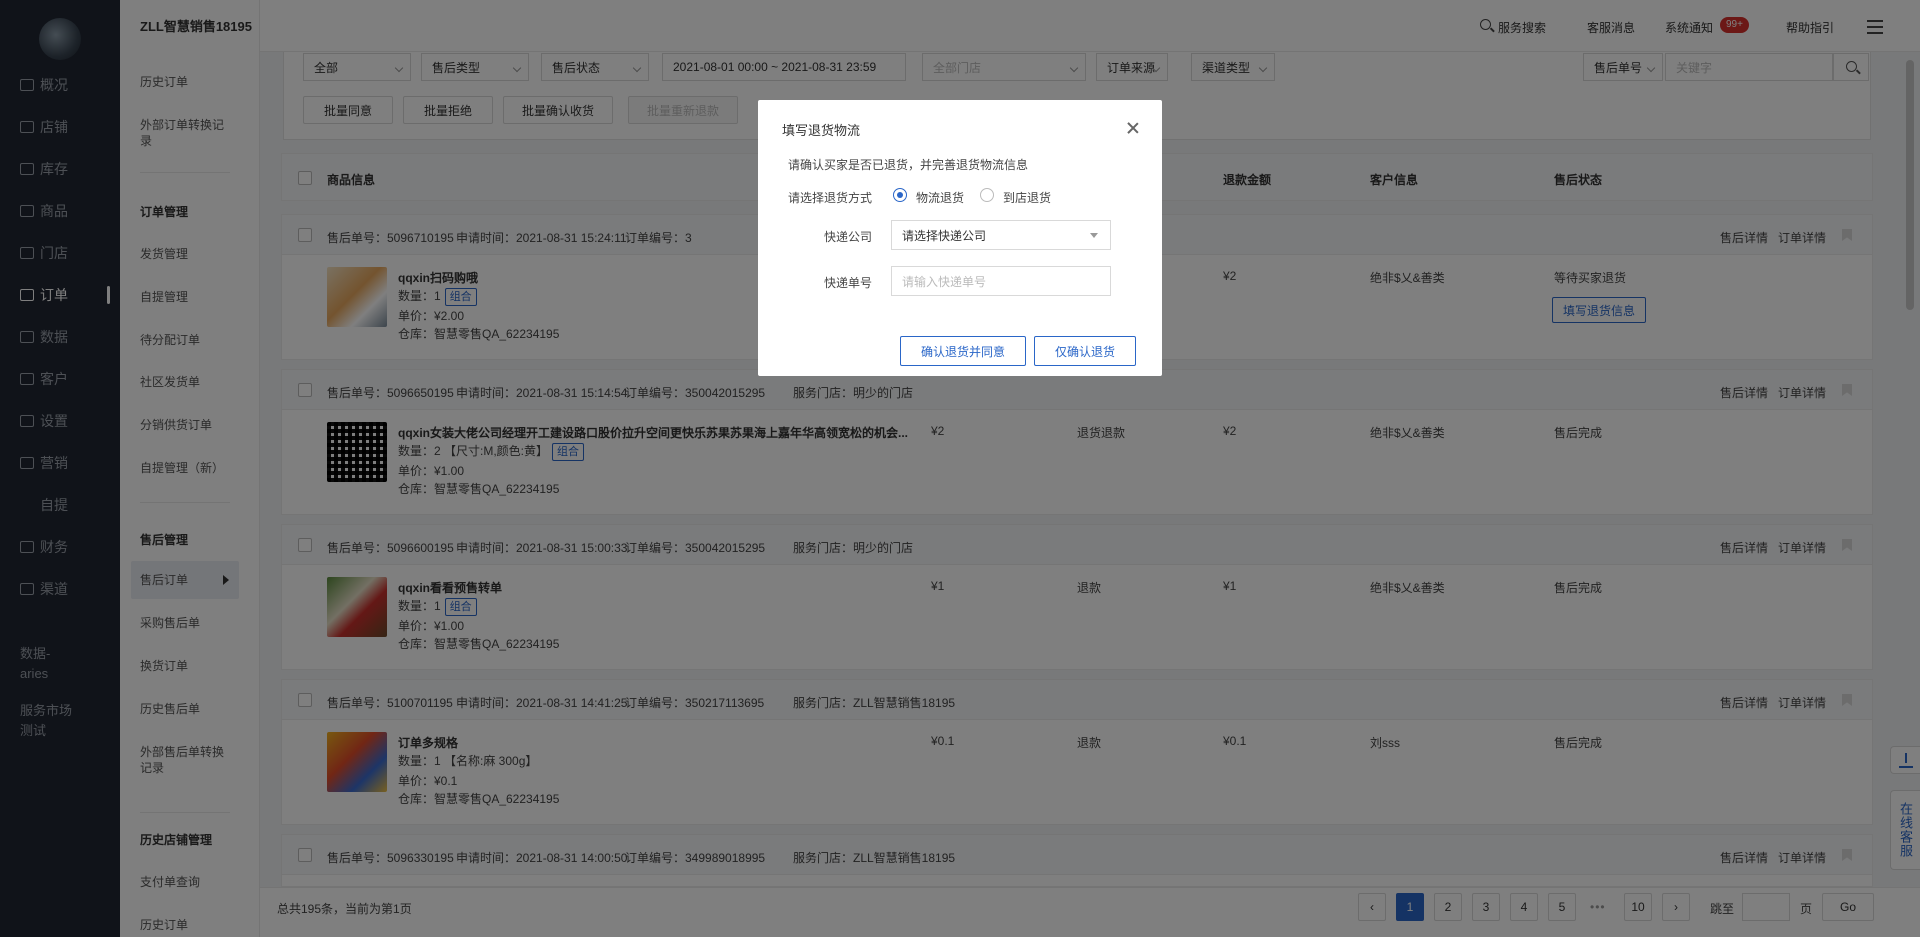 This screenshot has width=1920, height=937. I want to click on tracking-number-label: 快递单号, so click(848, 283).